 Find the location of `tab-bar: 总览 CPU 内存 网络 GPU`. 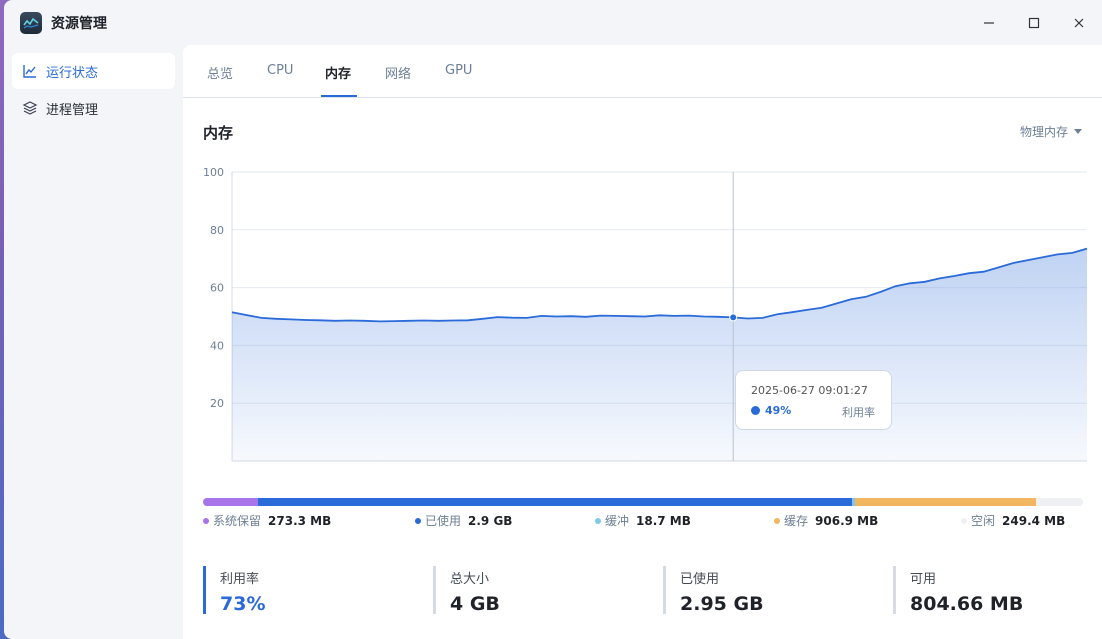

tab-bar: 总览 CPU 内存 网络 GPU is located at coordinates (642, 71).